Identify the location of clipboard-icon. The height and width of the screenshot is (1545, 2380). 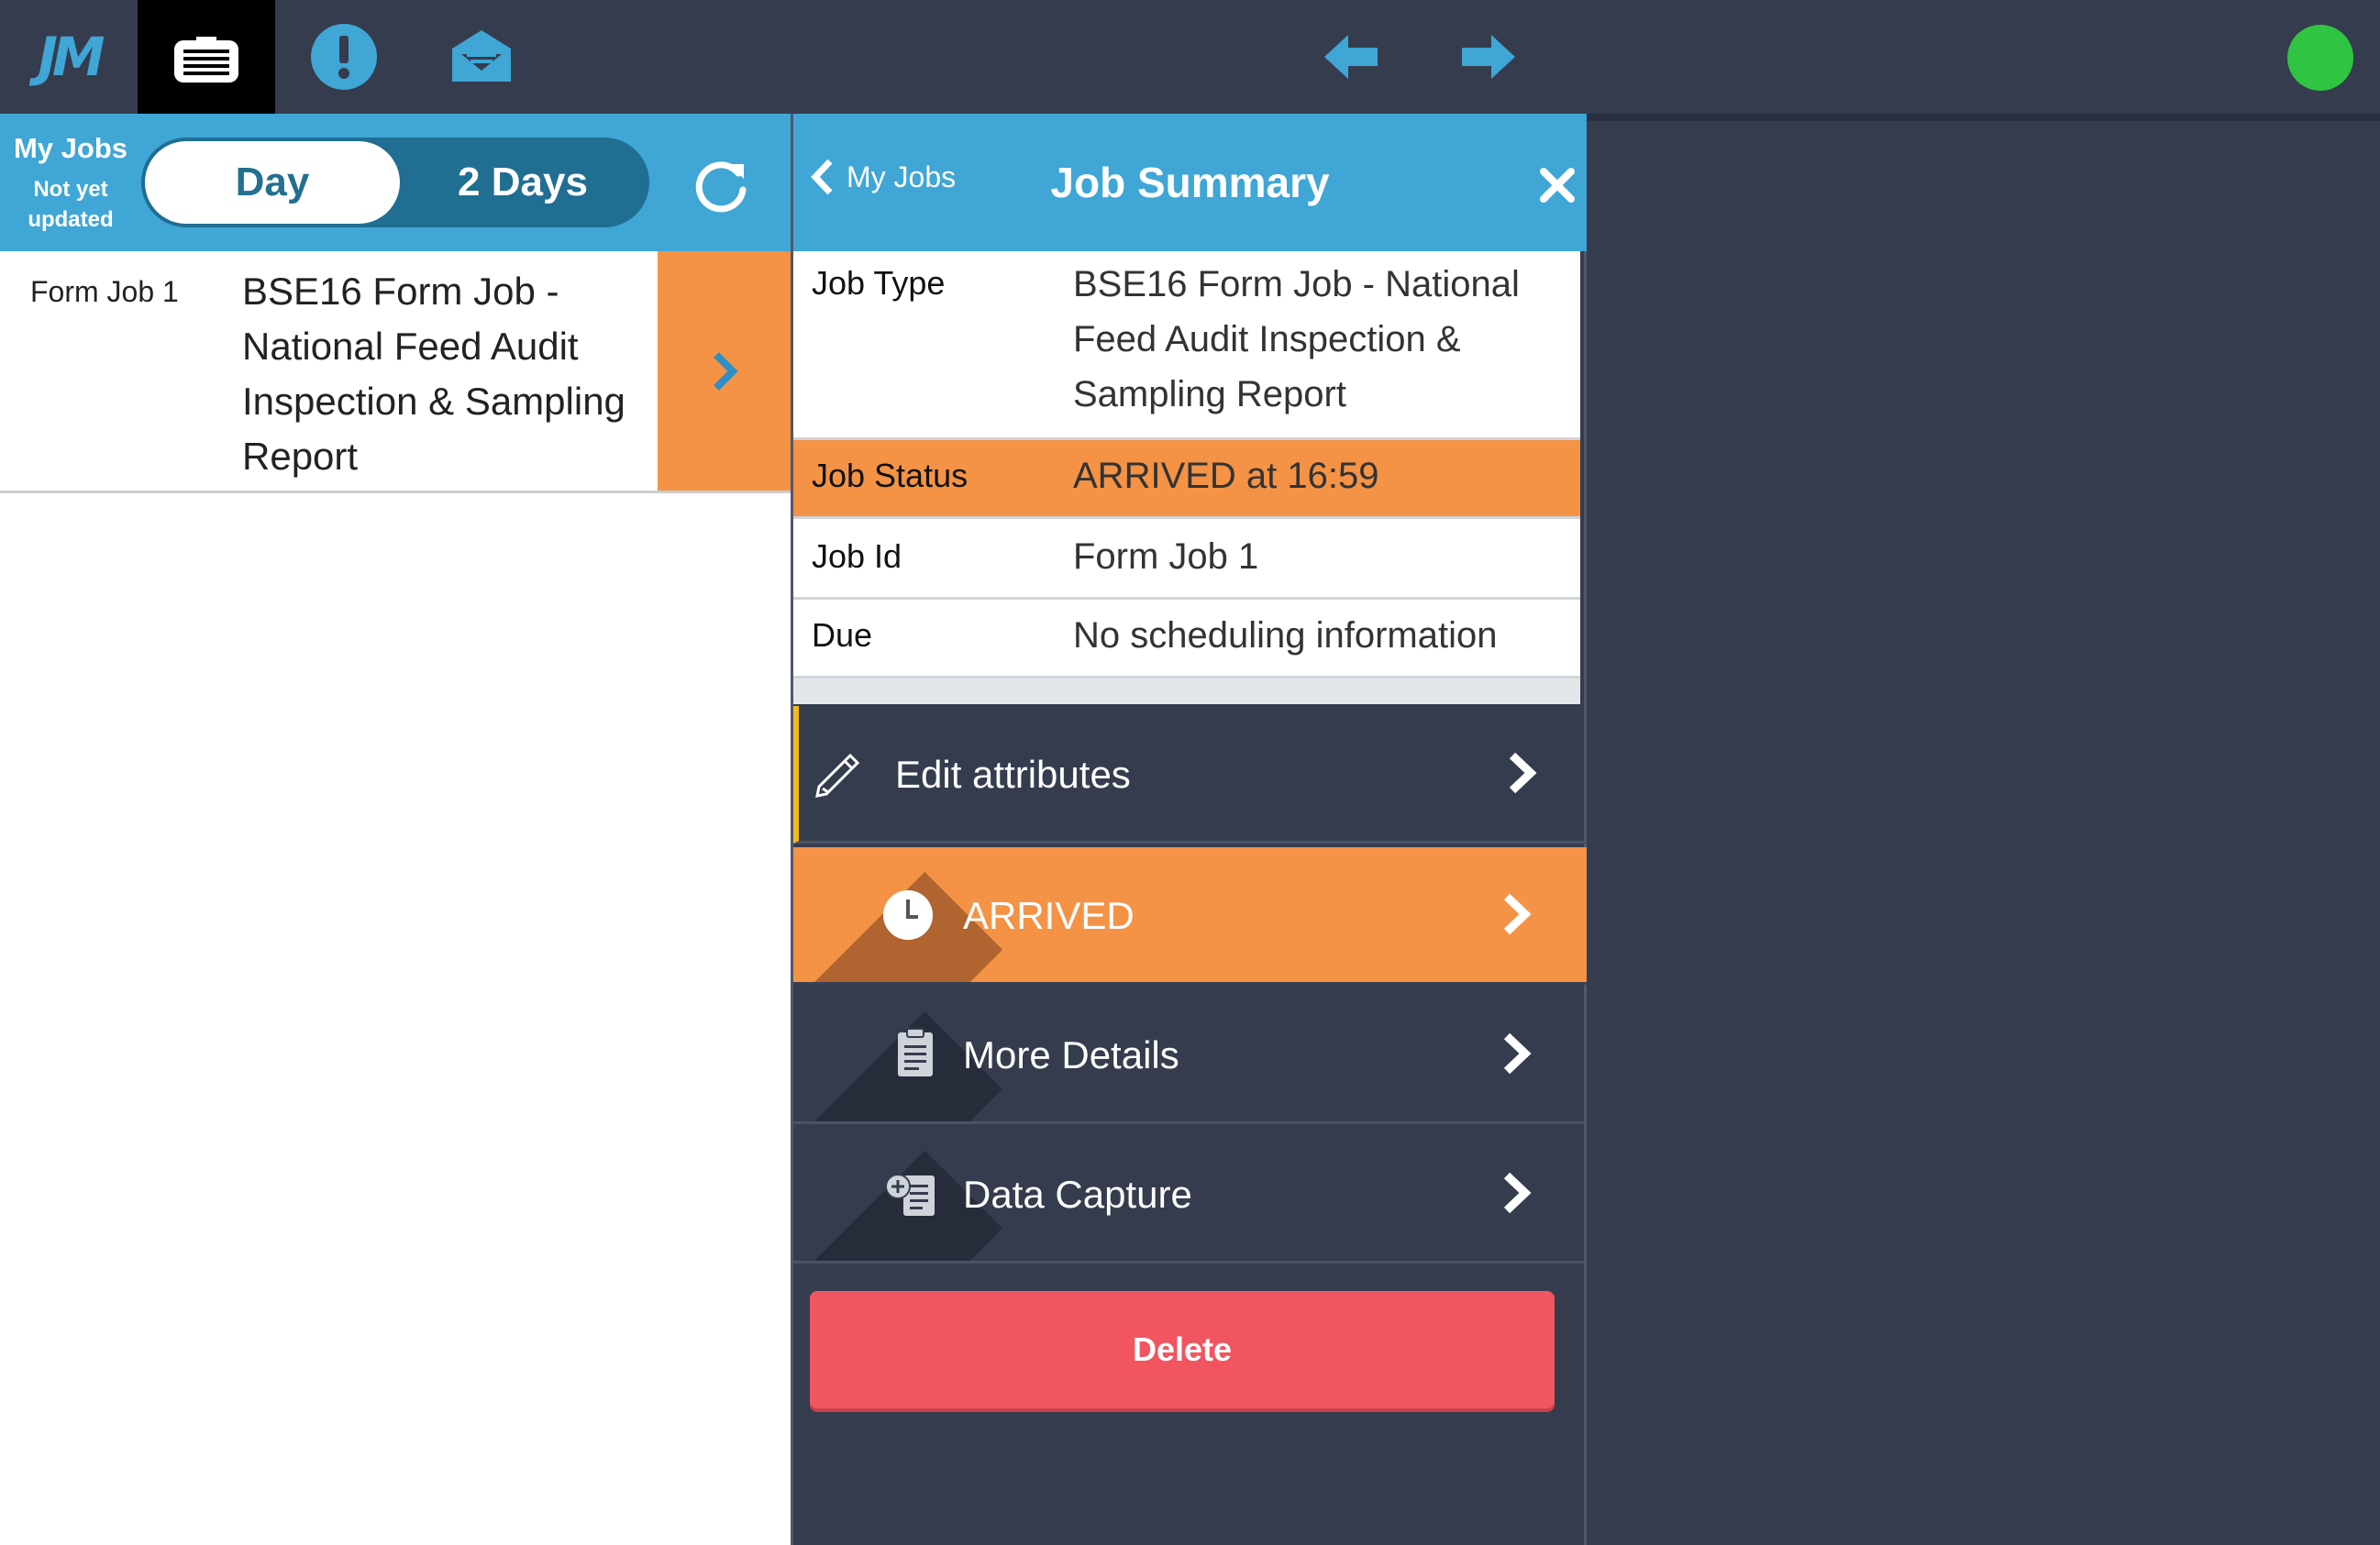
(915, 1052).